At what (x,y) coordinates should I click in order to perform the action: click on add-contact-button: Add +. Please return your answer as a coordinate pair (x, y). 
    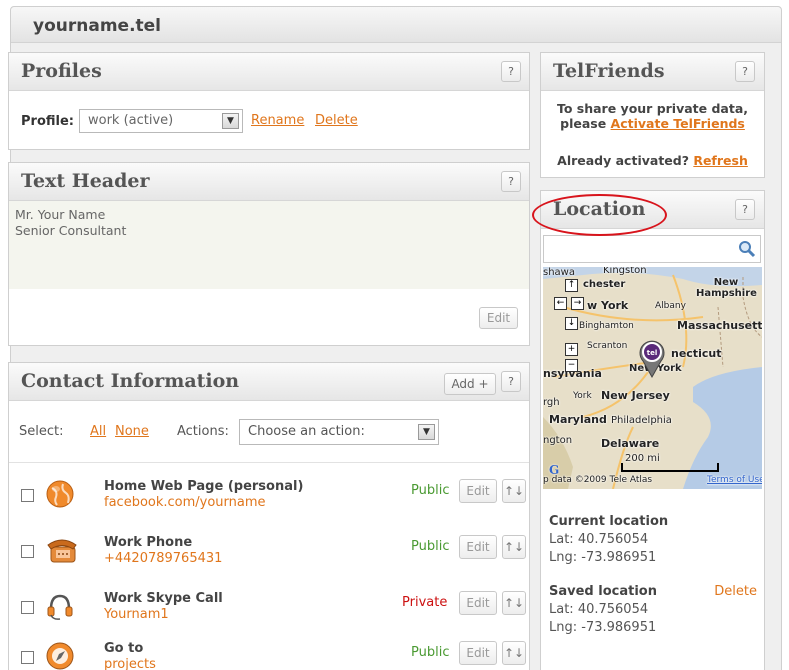
    Looking at the image, I should click on (470, 384).